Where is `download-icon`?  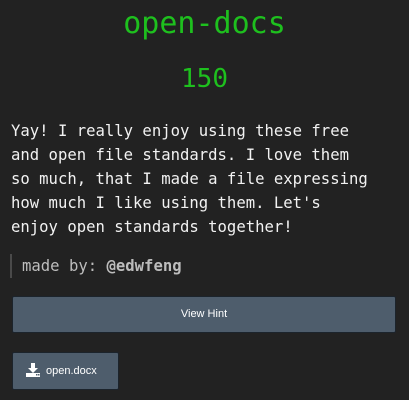 download-icon is located at coordinates (33, 369).